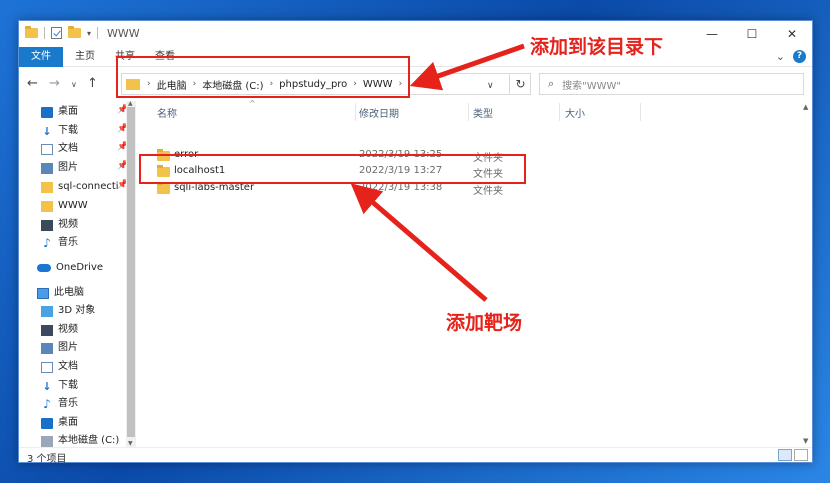 This screenshot has width=830, height=483. I want to click on nav-item-music-pc: ♪ 音乐, so click(59, 404).